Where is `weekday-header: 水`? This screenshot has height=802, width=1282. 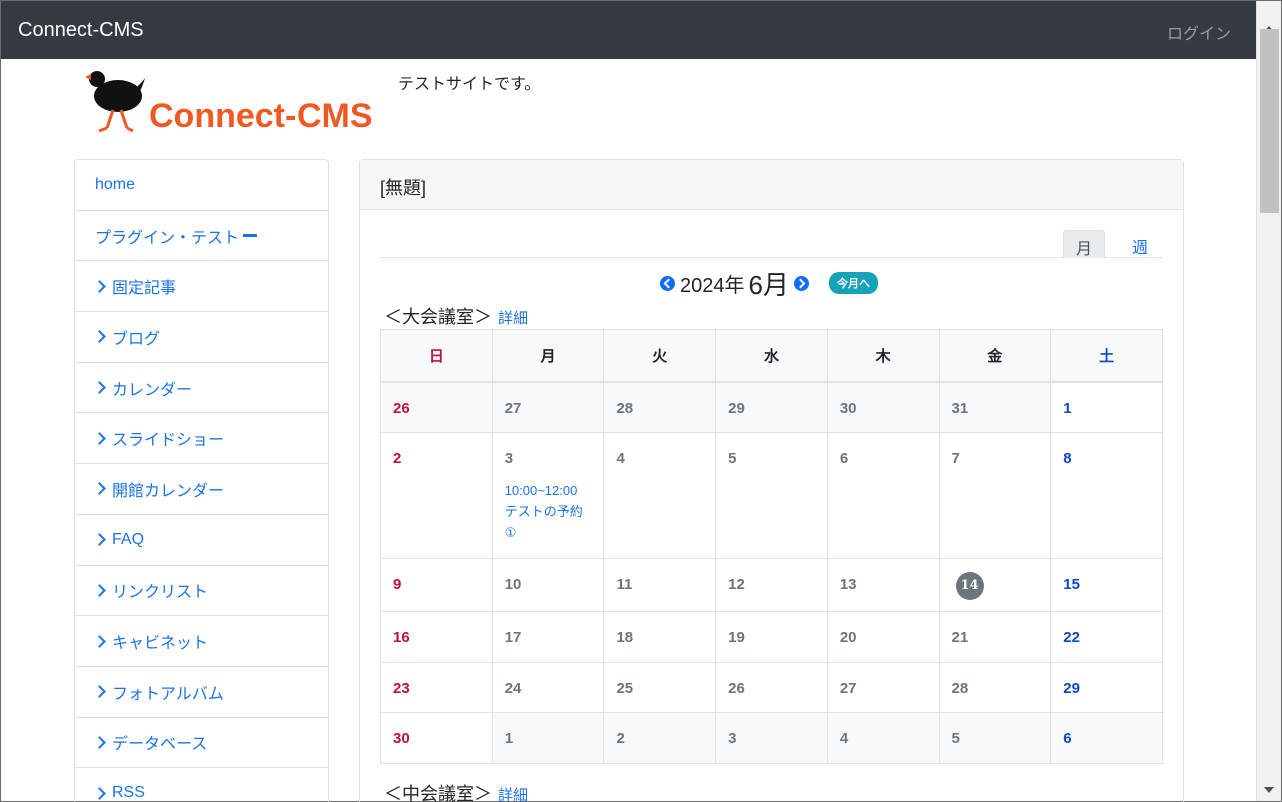
weekday-header: 水 is located at coordinates (771, 356).